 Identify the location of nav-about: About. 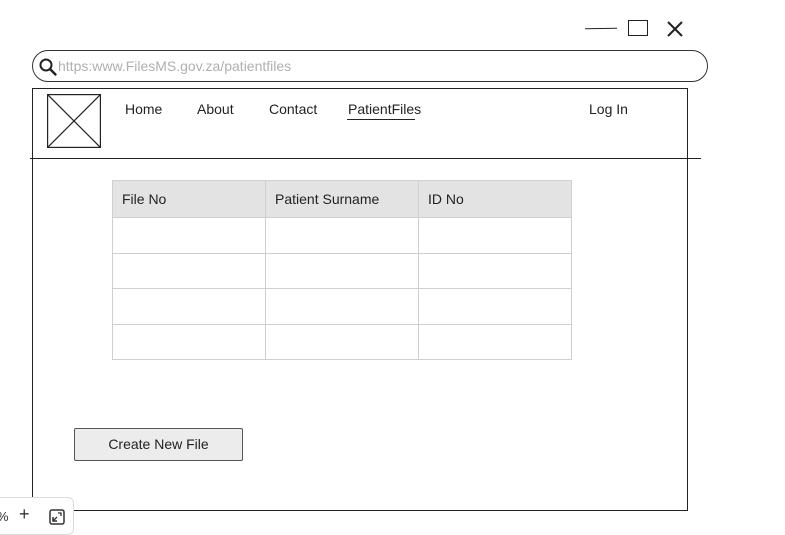
(215, 109).